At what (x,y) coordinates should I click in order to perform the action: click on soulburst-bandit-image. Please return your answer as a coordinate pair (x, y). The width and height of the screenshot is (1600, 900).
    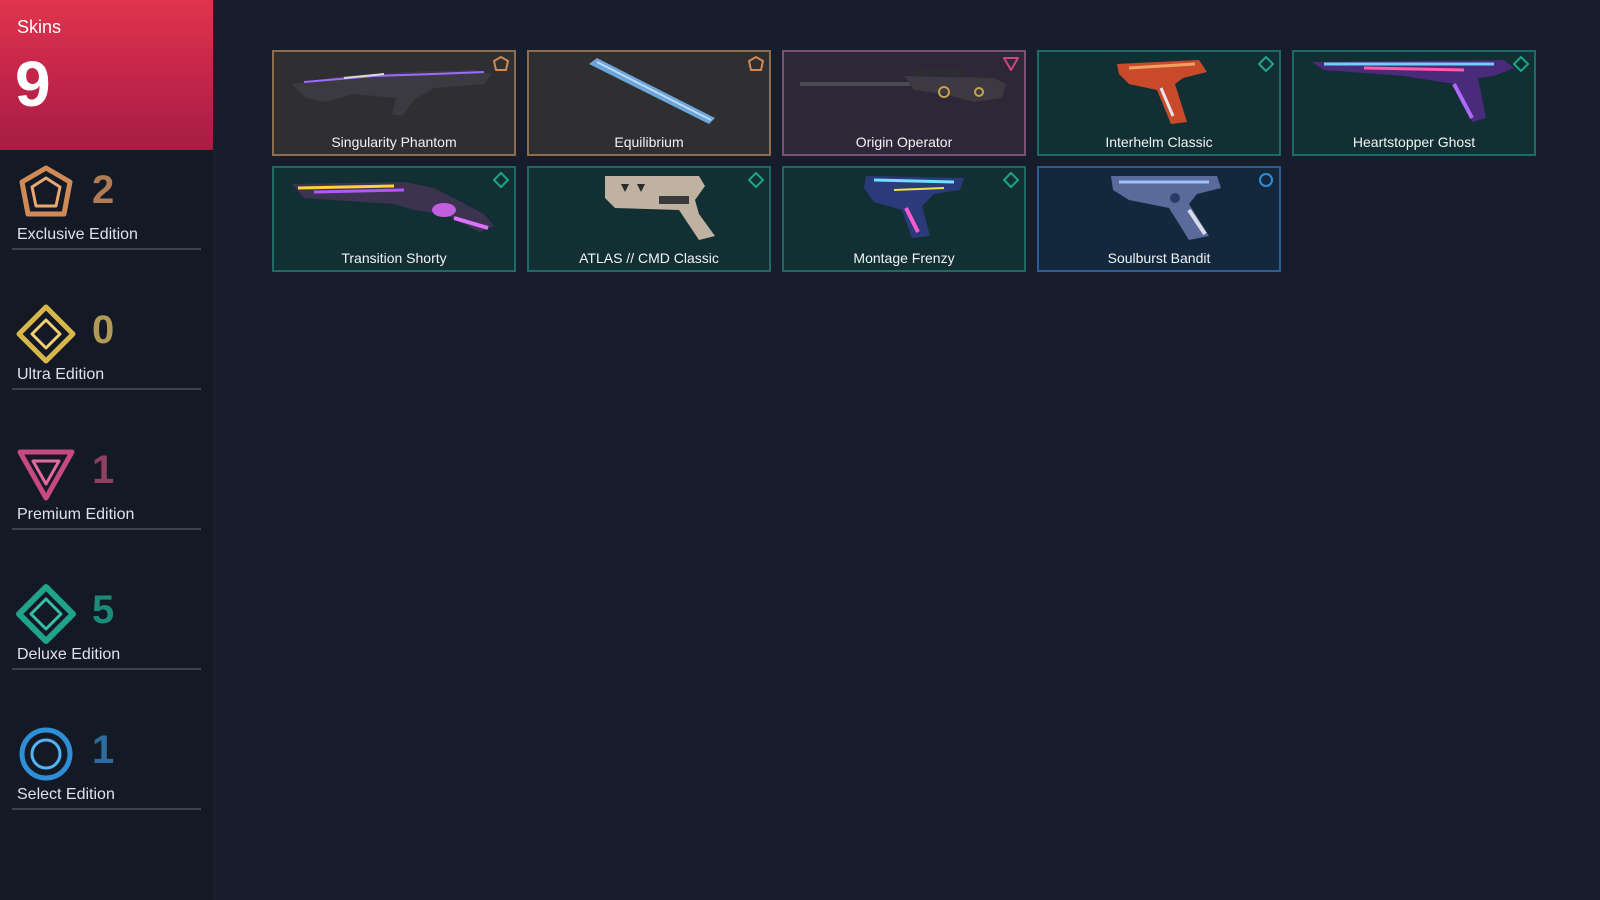
    Looking at the image, I should click on (1159, 207).